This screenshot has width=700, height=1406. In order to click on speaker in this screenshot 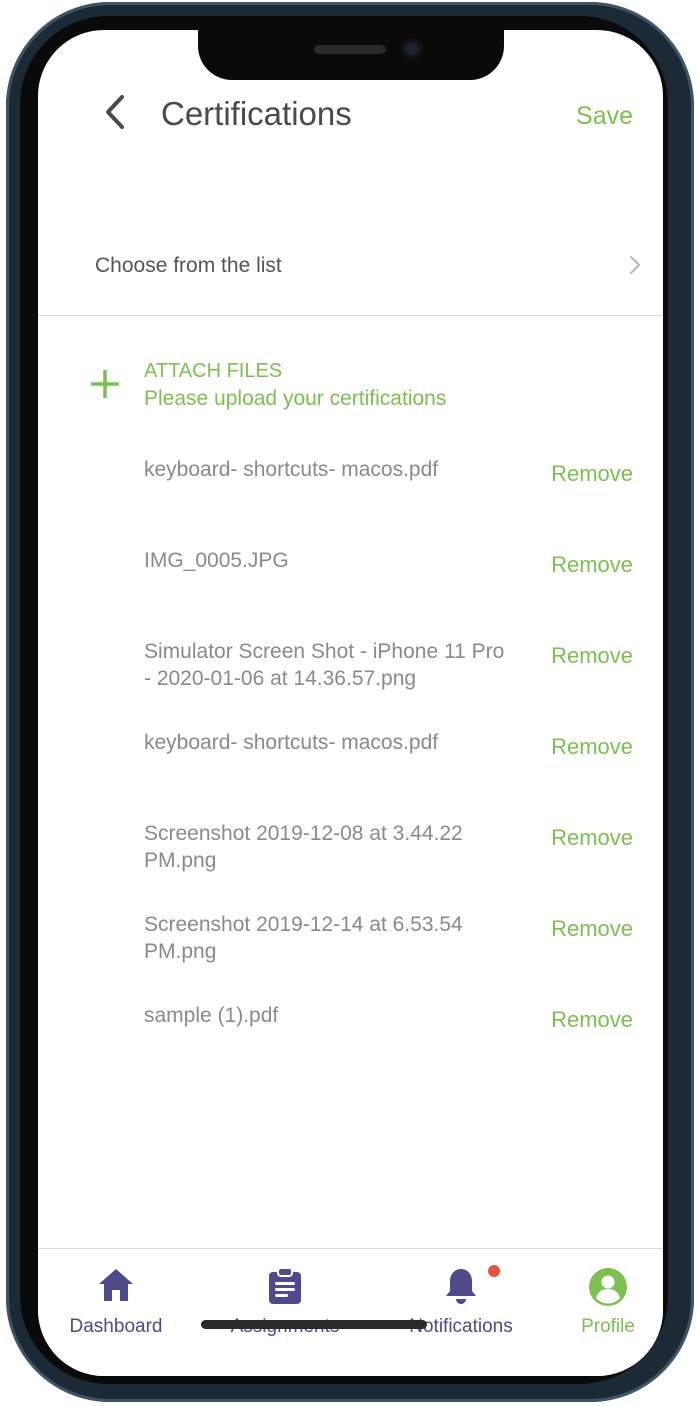, I will do `click(350, 49)`.